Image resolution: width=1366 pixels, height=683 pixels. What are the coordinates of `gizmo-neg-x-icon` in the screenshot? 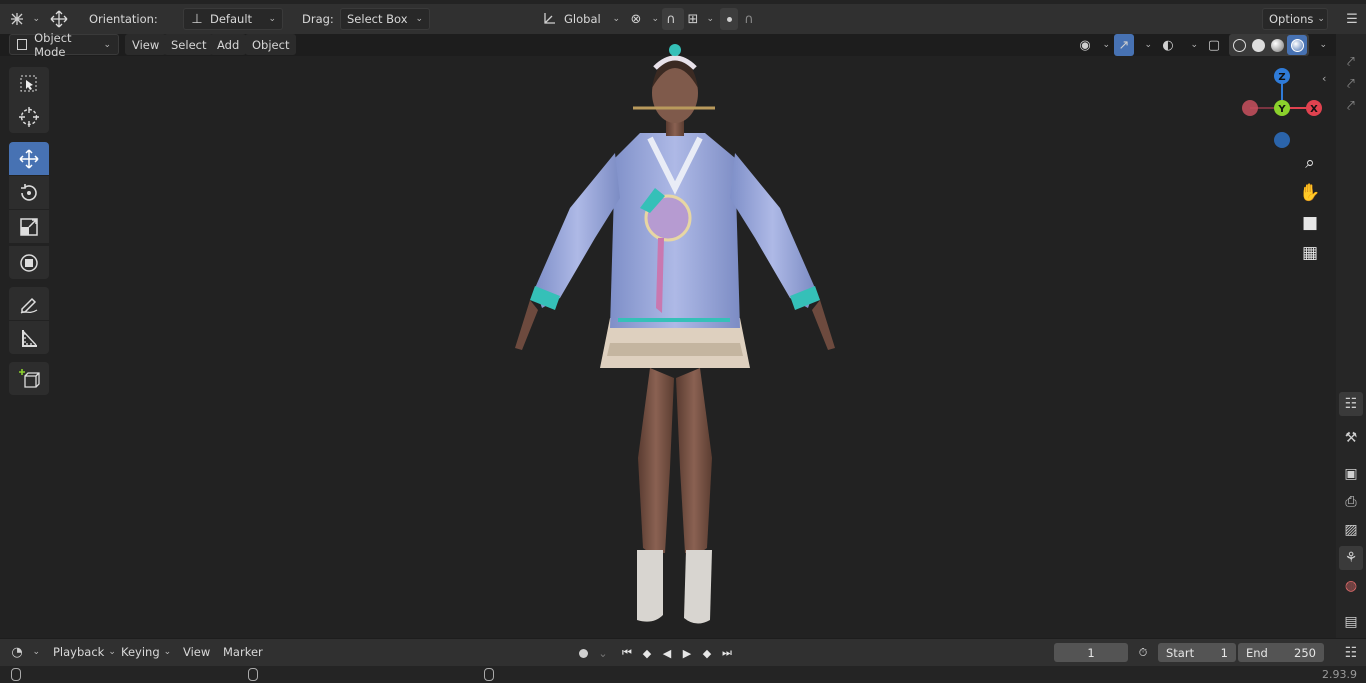 It's located at (1250, 108).